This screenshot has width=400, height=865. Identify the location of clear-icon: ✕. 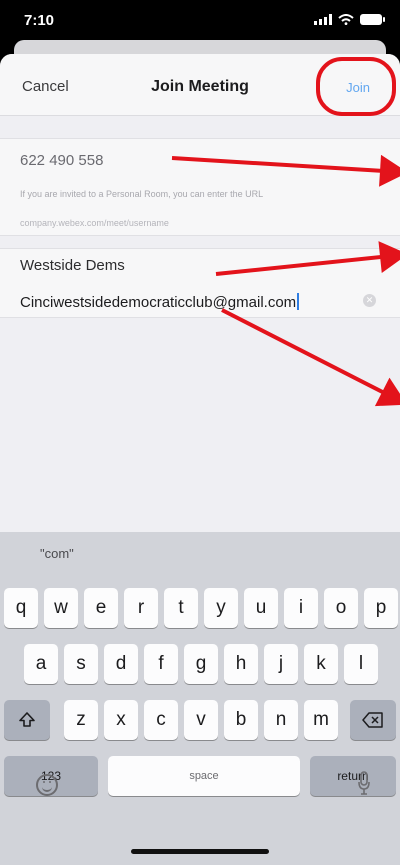
(369, 300).